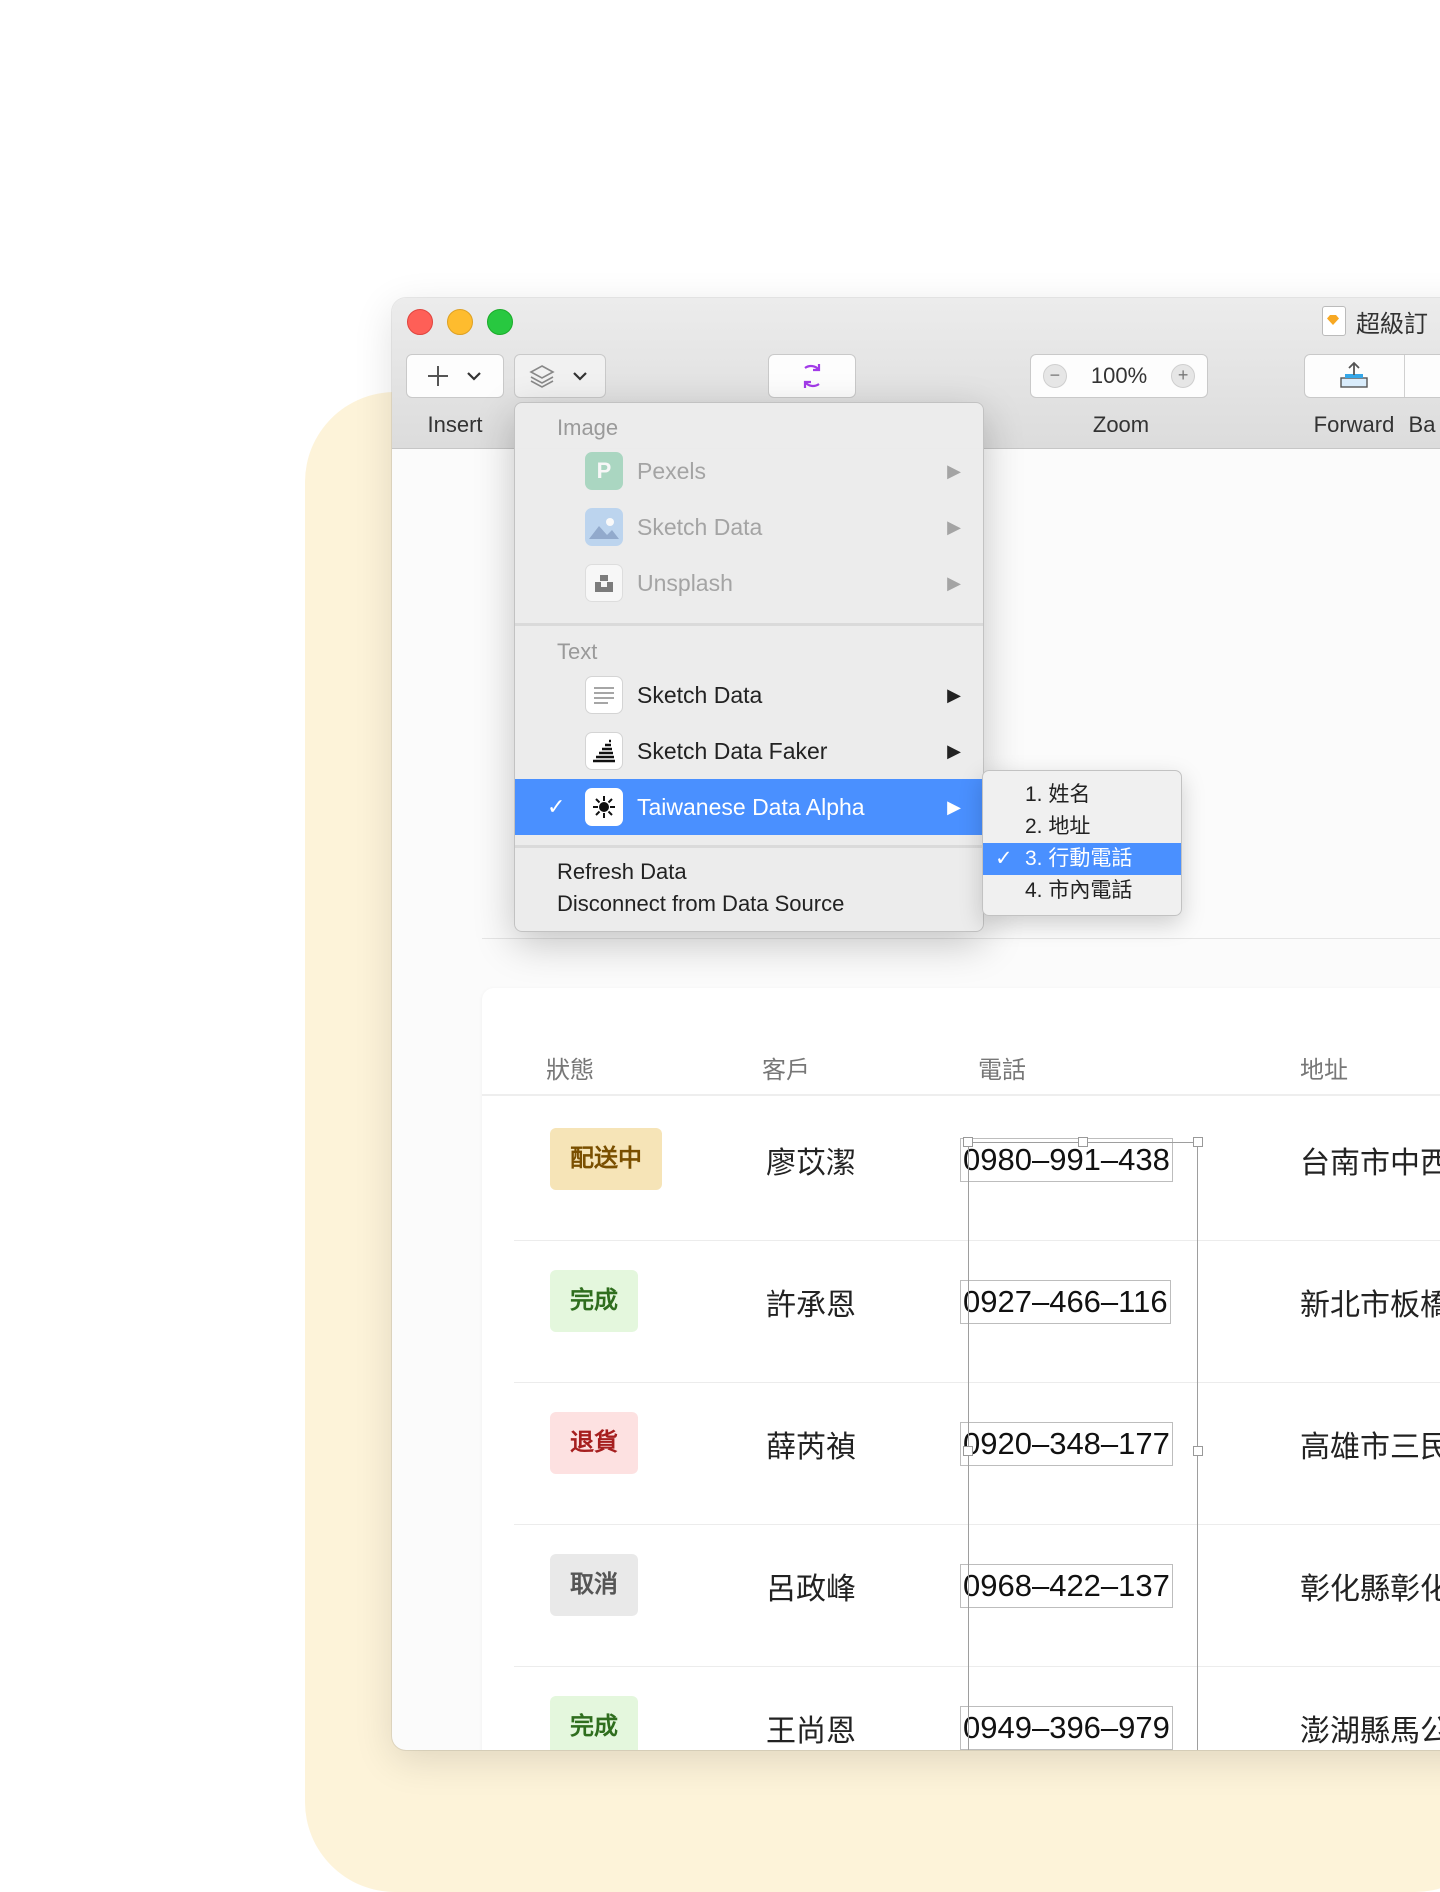 The height and width of the screenshot is (1892, 1440). I want to click on submenu-item-landline-phone: 4. 市內電話, so click(1082, 891).